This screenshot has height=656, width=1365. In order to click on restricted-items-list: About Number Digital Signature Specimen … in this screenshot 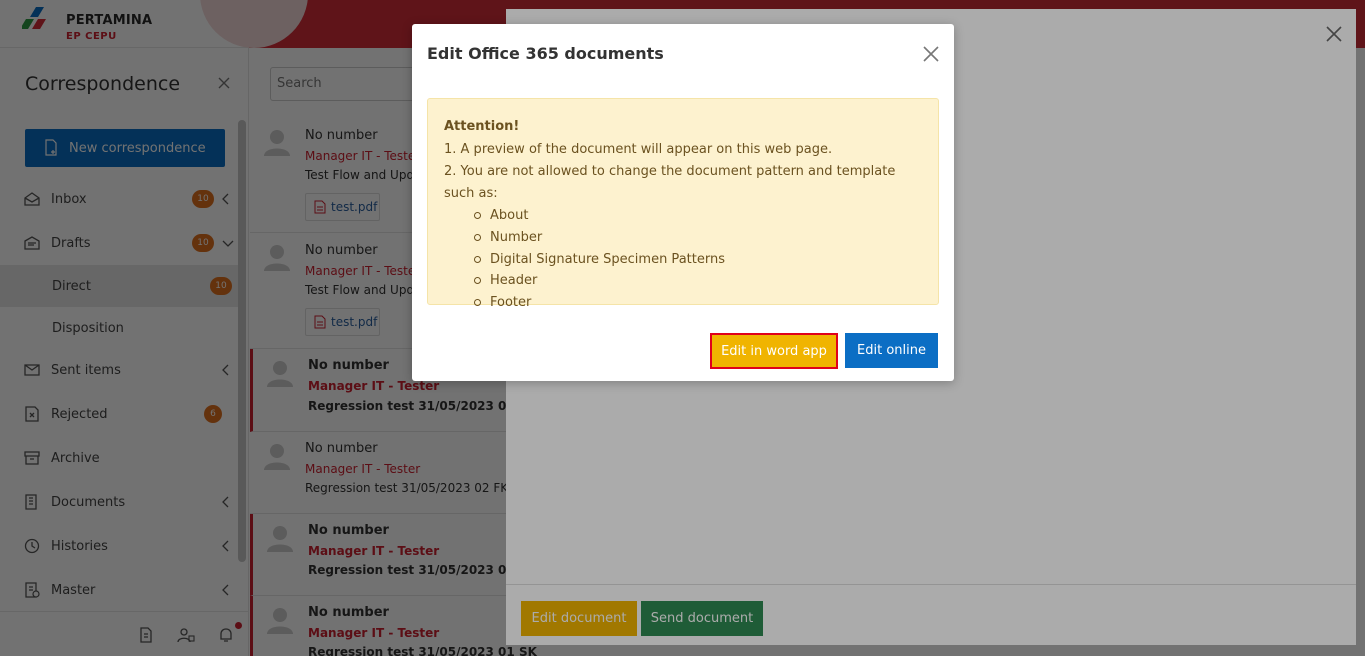, I will do `click(683, 259)`.